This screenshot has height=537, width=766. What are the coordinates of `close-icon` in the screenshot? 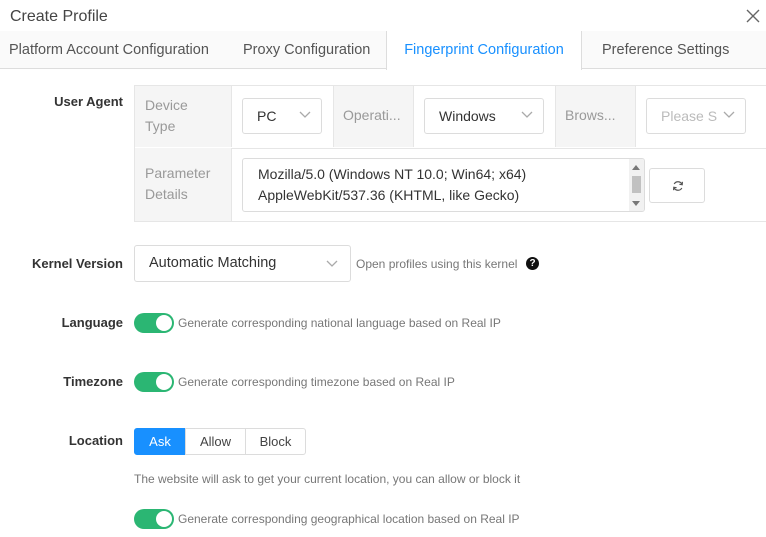 It's located at (753, 16).